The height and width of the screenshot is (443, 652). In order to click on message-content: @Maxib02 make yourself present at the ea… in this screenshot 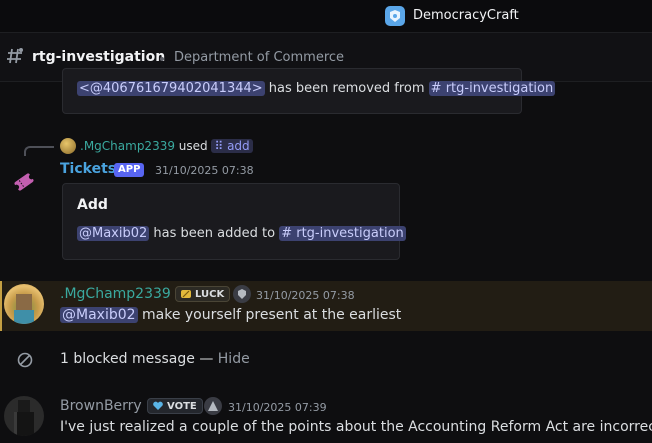, I will do `click(230, 315)`.